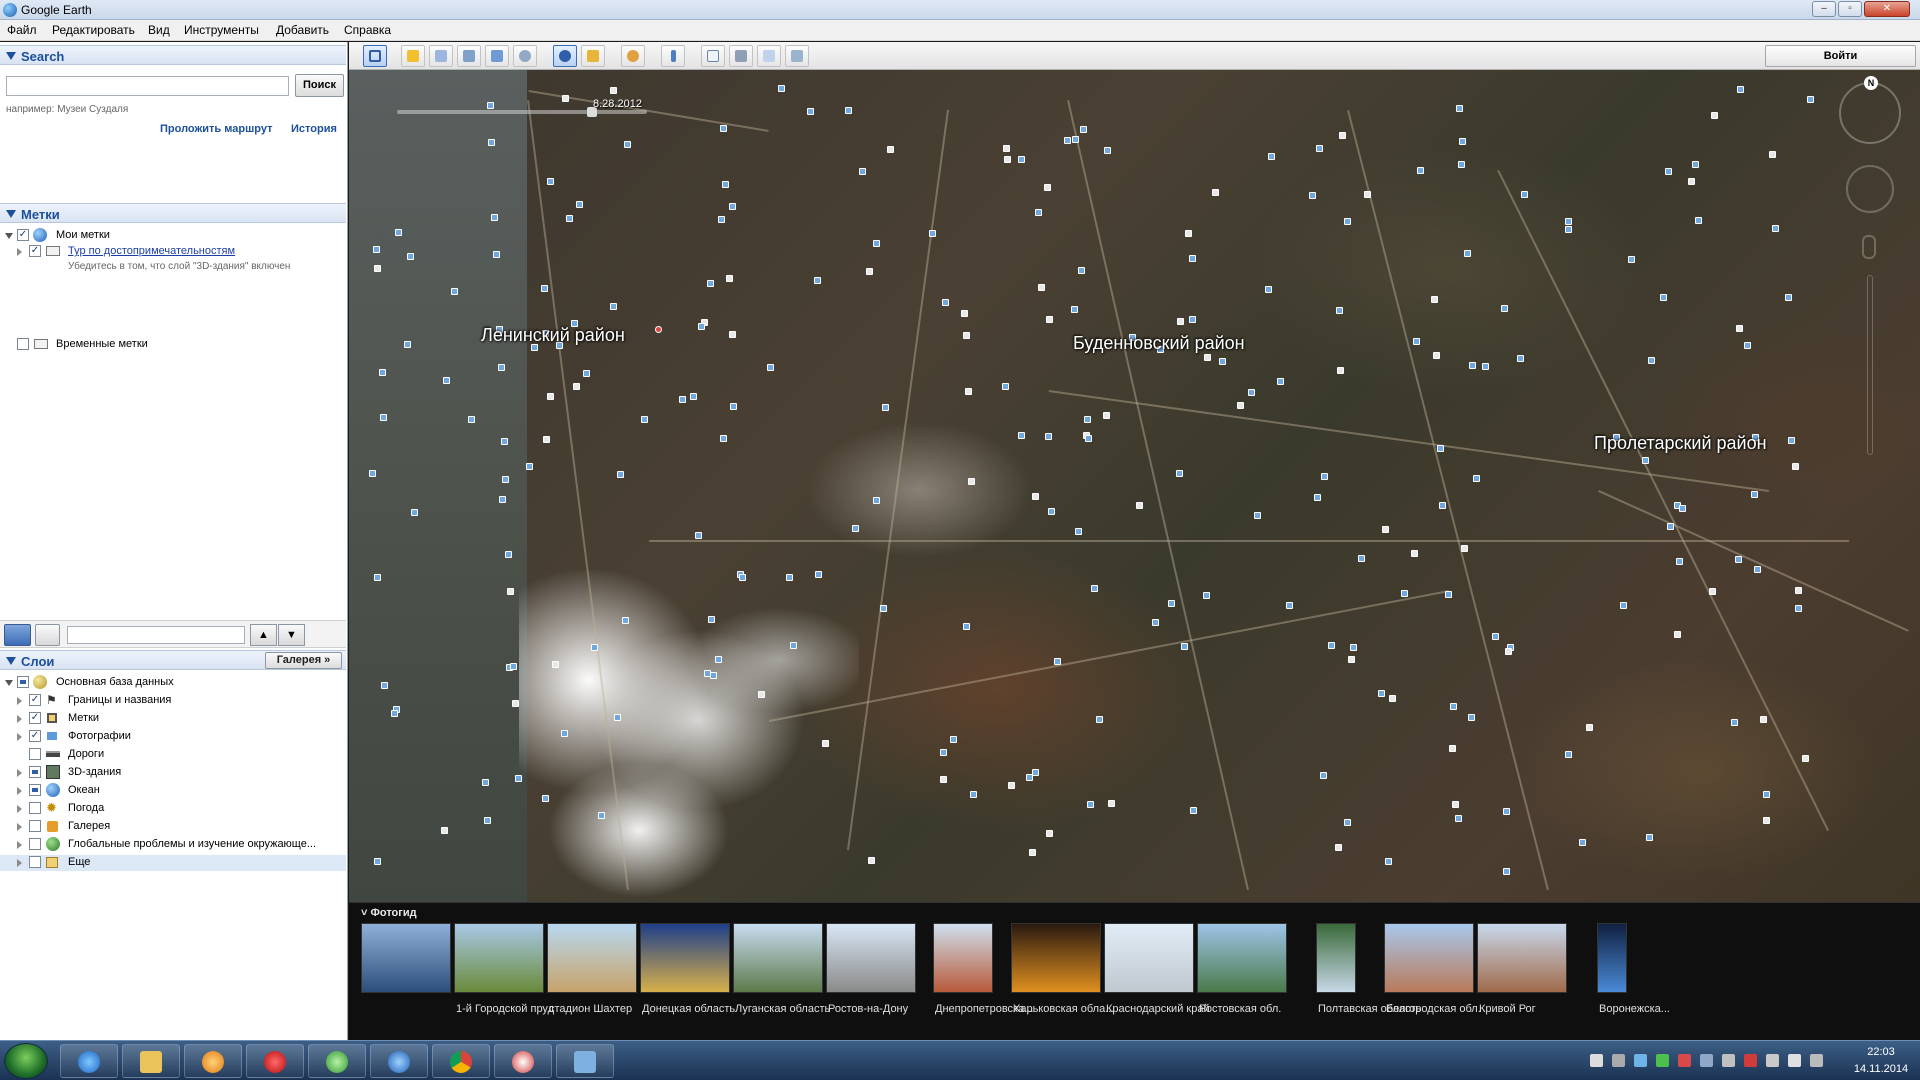  What do you see at coordinates (89, 1061) in the screenshot?
I see `taskbar-ie` at bounding box center [89, 1061].